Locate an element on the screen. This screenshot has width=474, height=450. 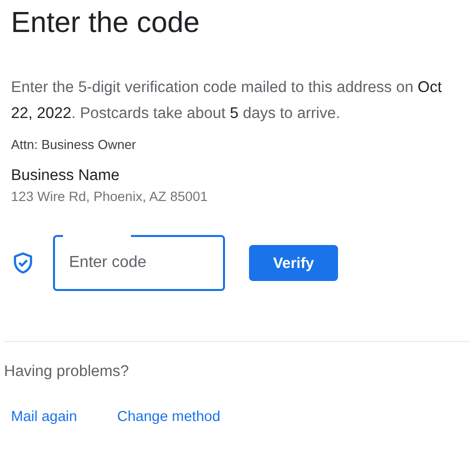
code-input-field: Enter code is located at coordinates (139, 263).